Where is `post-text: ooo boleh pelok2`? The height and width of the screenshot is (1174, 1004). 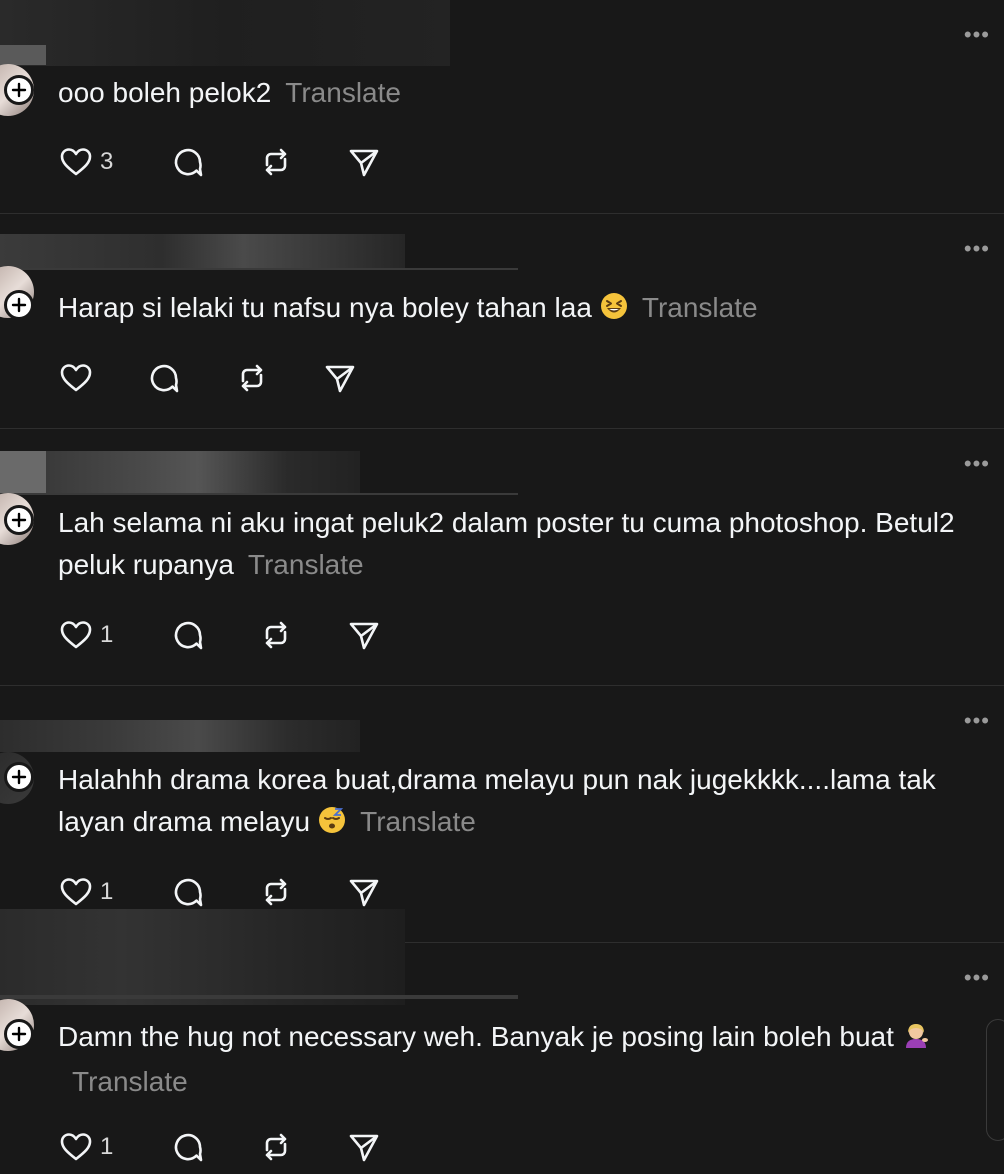
post-text: ooo boleh pelok2 is located at coordinates (165, 92).